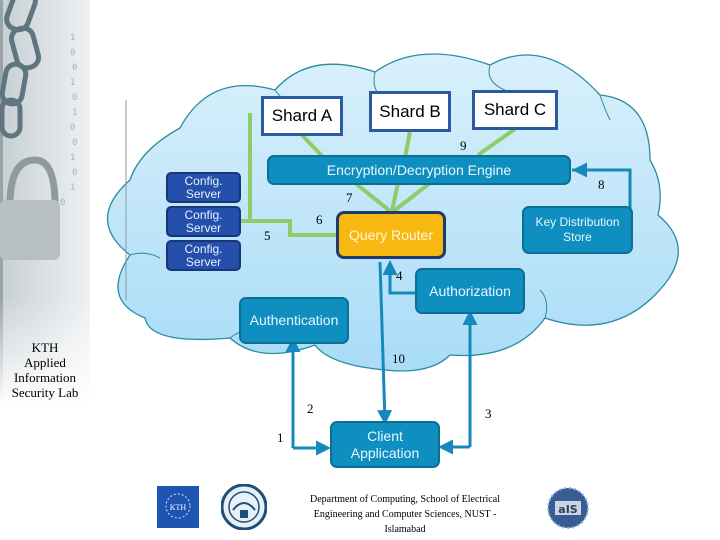 Image resolution: width=720 pixels, height=540 pixels. I want to click on query-router: Query Router, so click(391, 235).